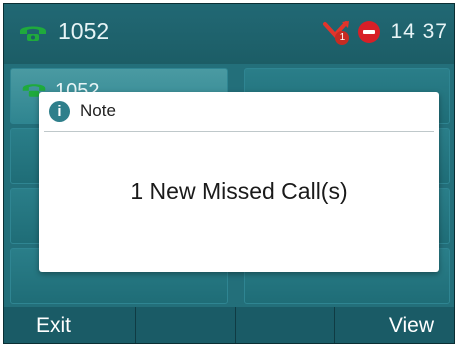  Describe the element at coordinates (33, 32) in the screenshot. I see `phone-icon` at that location.